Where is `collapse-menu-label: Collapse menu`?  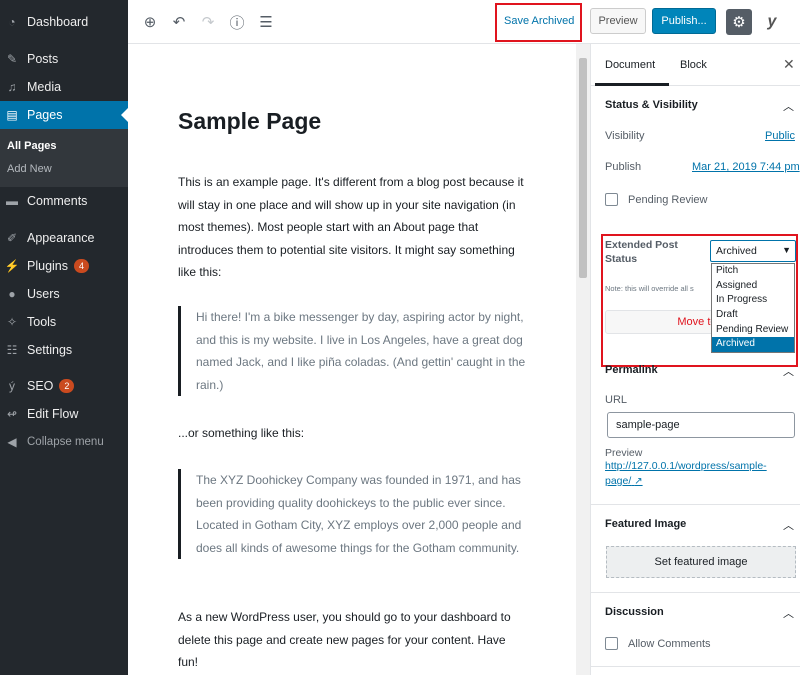
collapse-menu-label: Collapse menu is located at coordinates (65, 442).